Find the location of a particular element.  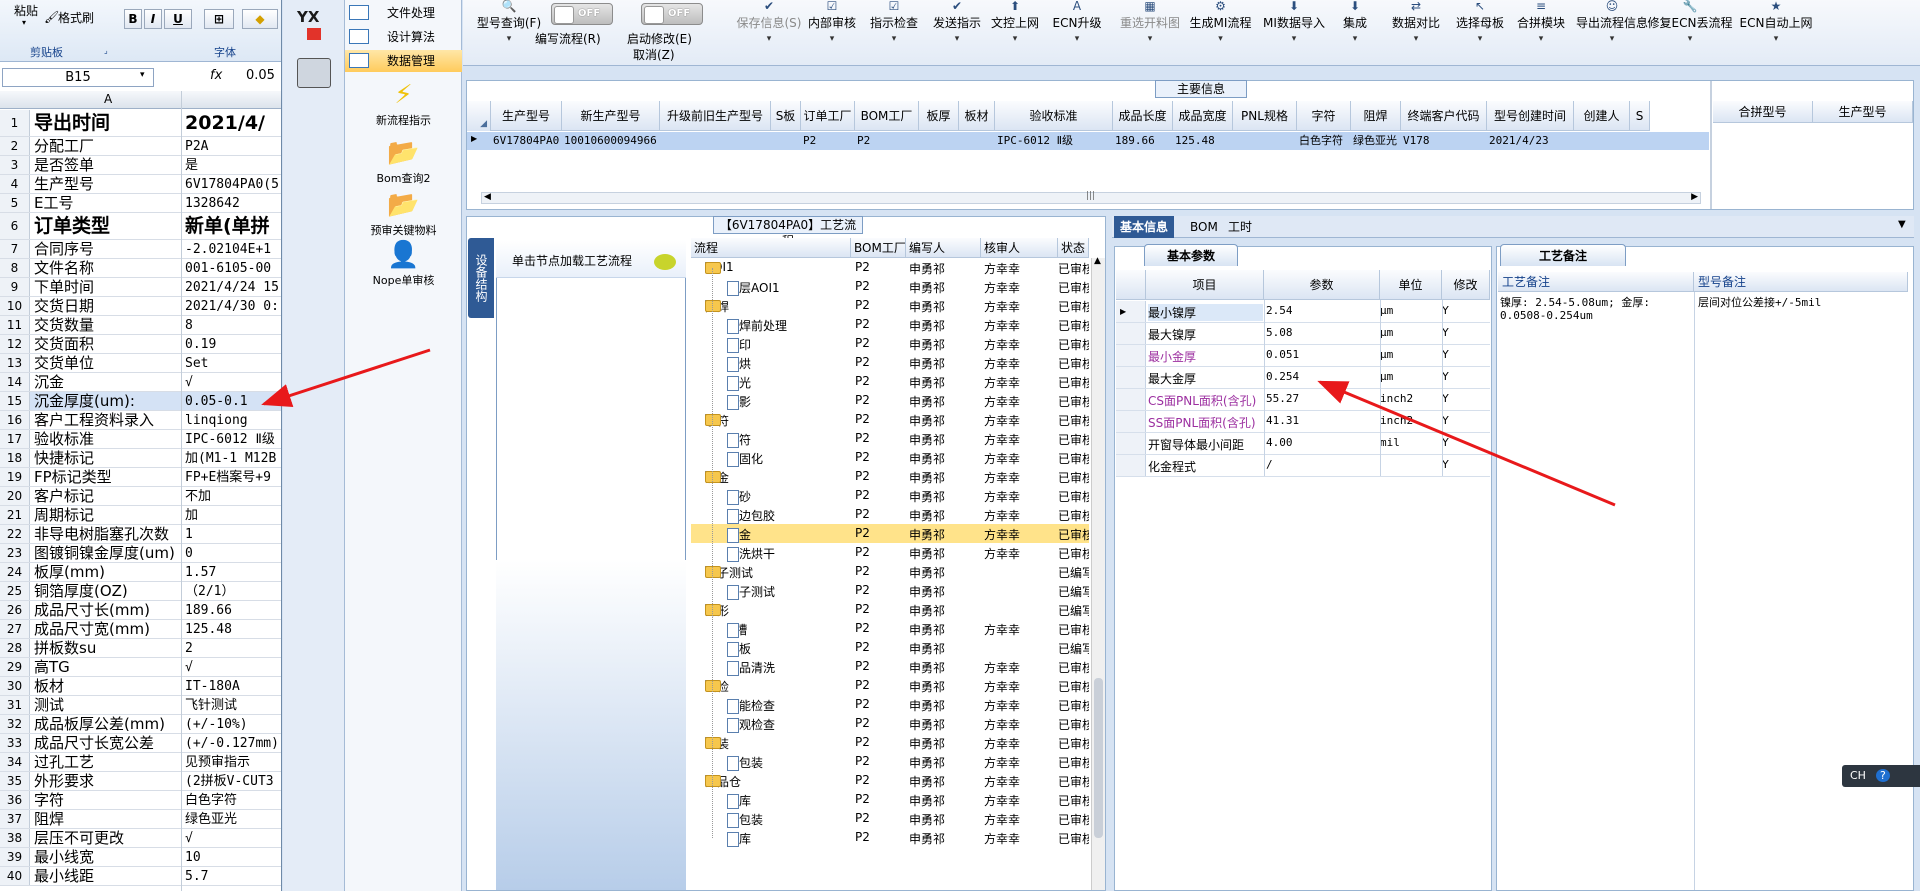

annotation-arrows is located at coordinates (938, 427).